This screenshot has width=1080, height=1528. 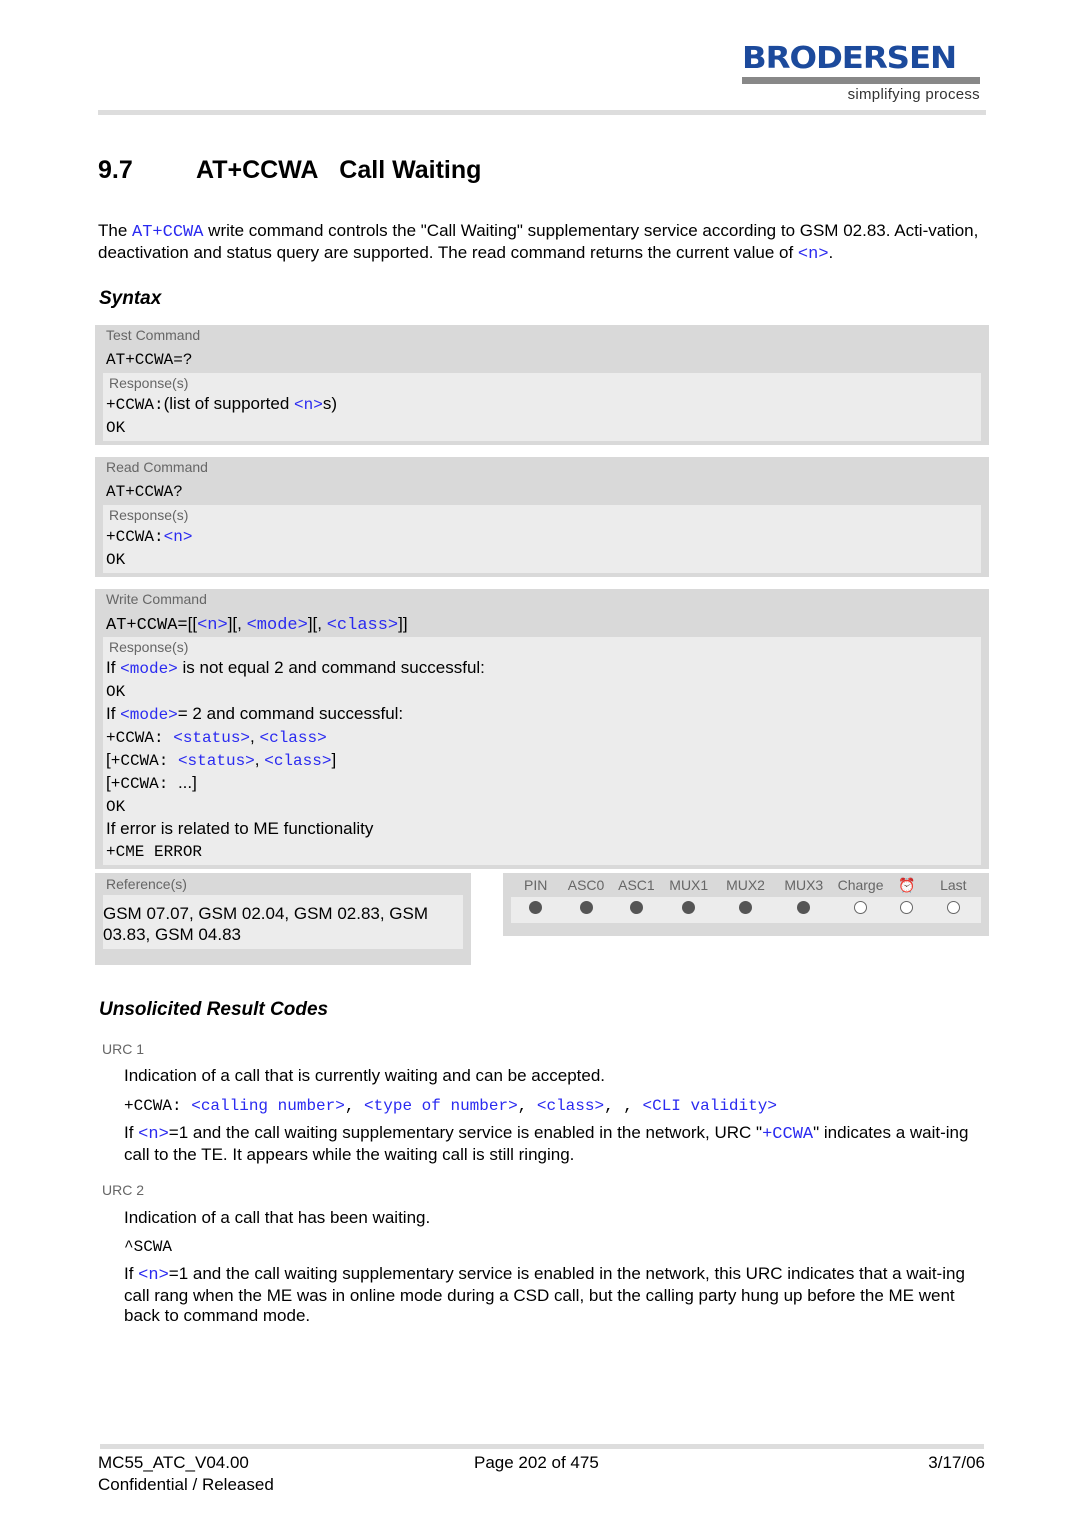 I want to click on logo-bar, so click(x=861, y=80).